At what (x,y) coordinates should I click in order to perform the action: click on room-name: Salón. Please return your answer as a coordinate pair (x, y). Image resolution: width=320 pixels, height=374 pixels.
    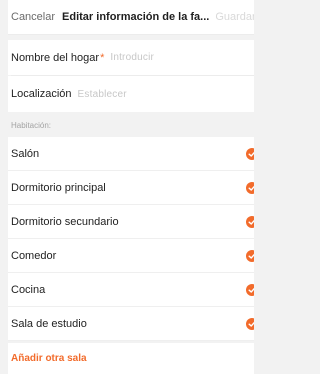
    Looking at the image, I should click on (25, 153).